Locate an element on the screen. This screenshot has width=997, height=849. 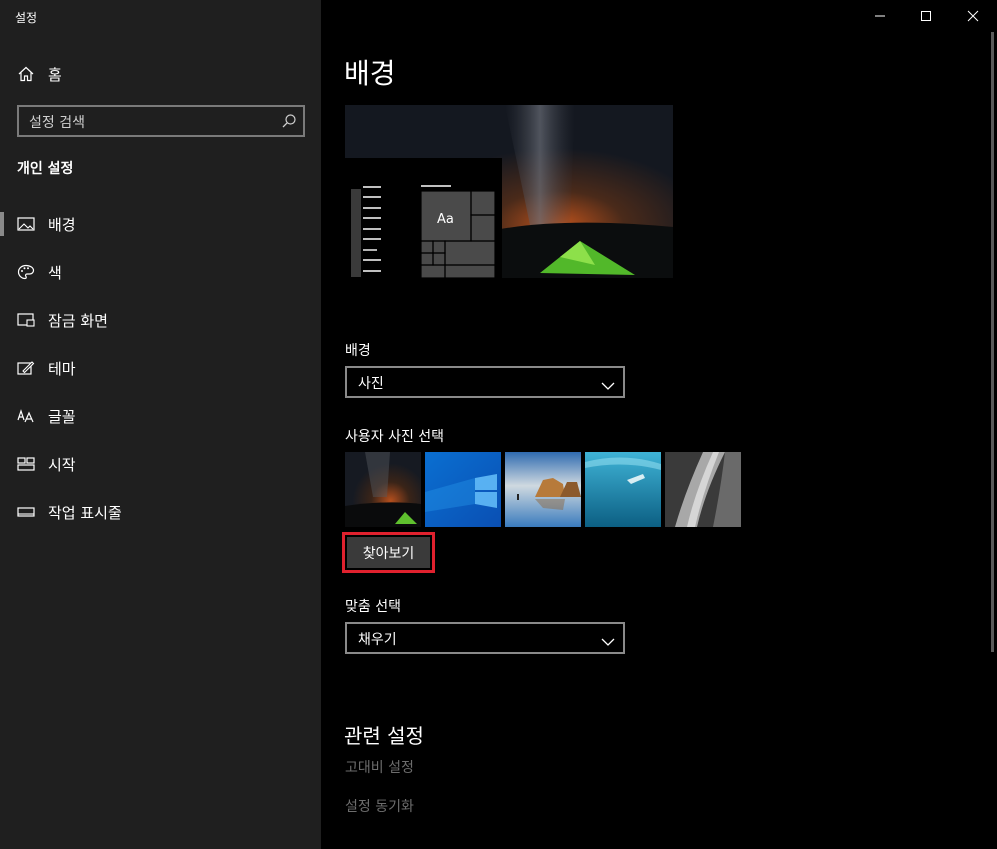
window-title: 설정 is located at coordinates (26, 18).